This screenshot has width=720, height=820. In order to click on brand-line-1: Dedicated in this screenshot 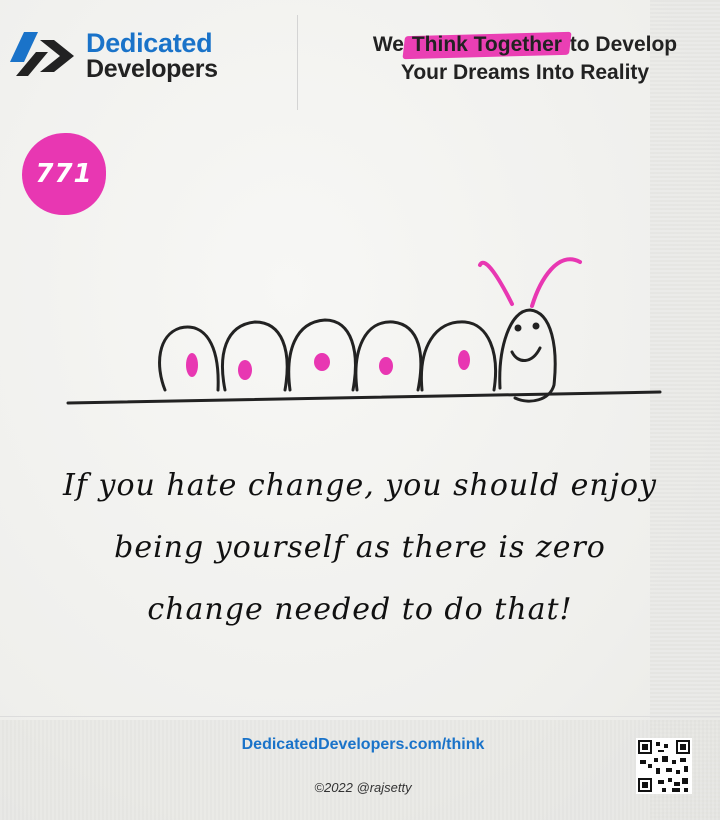, I will do `click(149, 43)`.